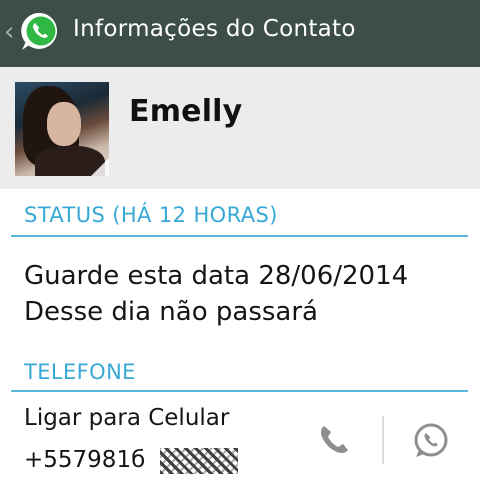 The width and height of the screenshot is (480, 481). I want to click on status-section-header: STATUS (HÁ 12 HORAS), so click(151, 215).